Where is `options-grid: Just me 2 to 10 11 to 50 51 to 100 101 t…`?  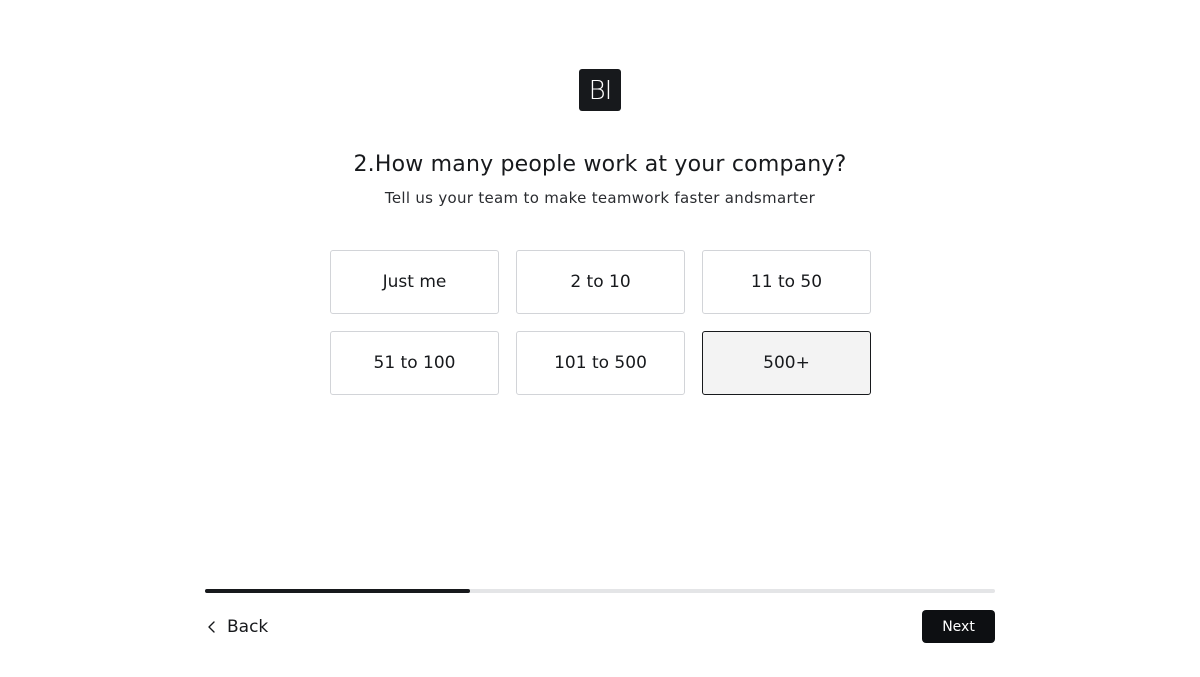 options-grid: Just me 2 to 10 11 to 50 51 to 100 101 t… is located at coordinates (600, 322).